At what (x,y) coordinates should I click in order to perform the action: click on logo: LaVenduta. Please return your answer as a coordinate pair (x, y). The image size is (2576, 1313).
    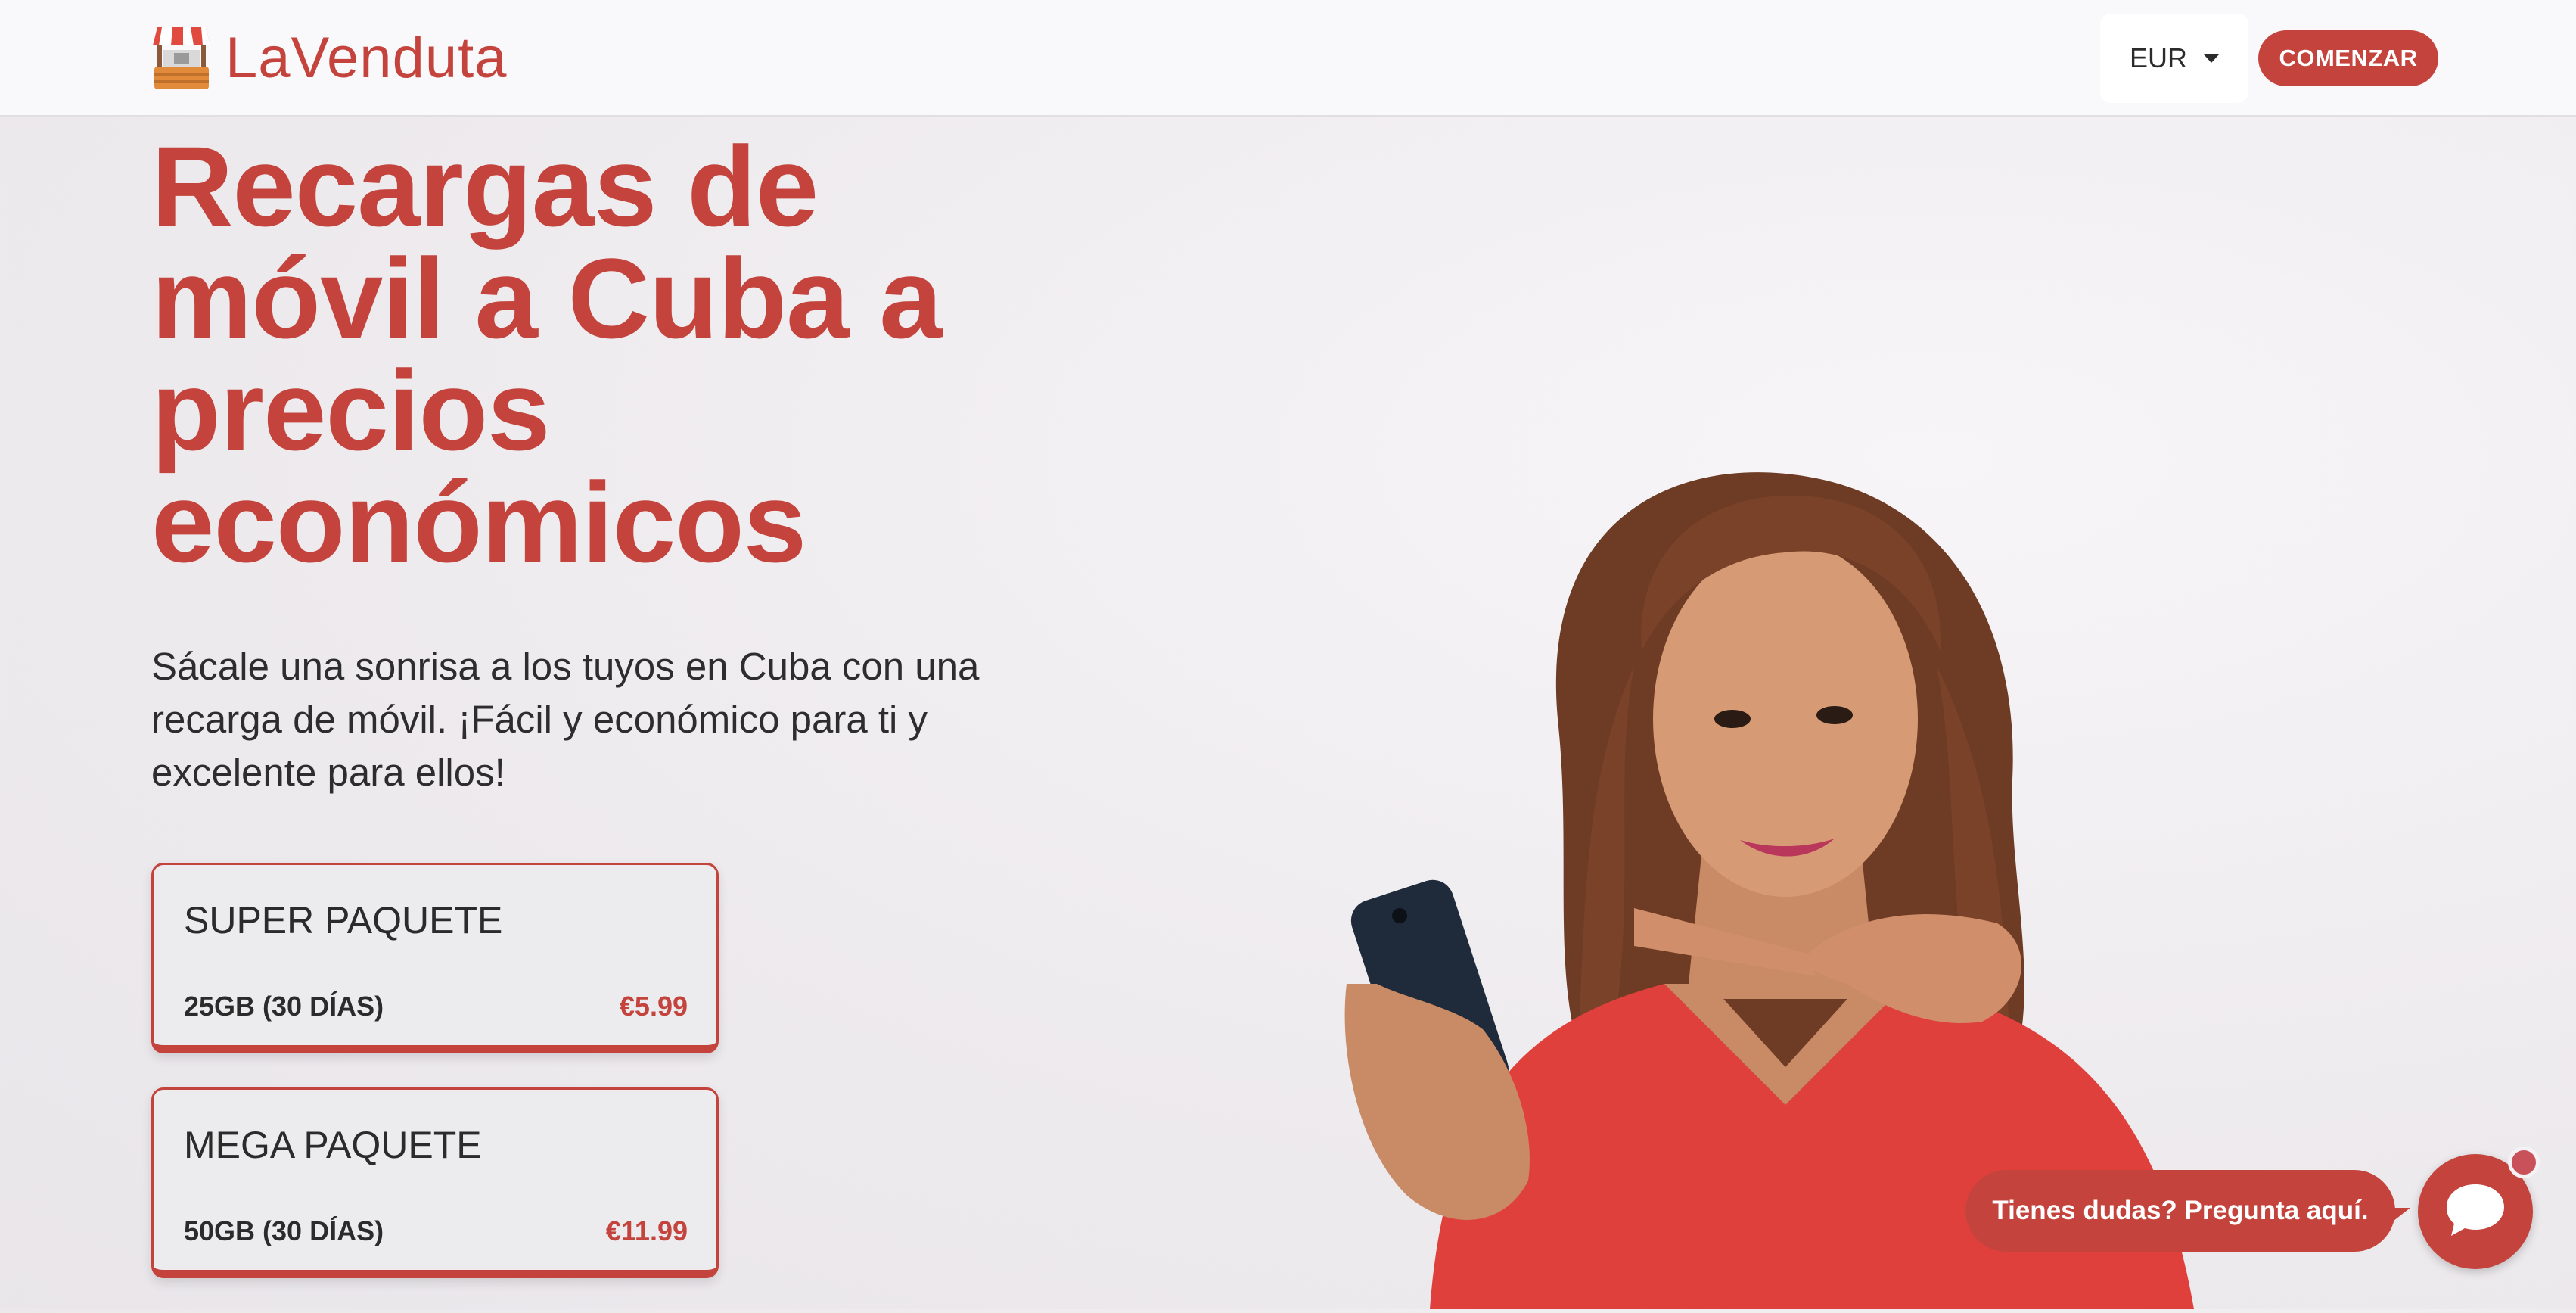
    Looking at the image, I should click on (329, 58).